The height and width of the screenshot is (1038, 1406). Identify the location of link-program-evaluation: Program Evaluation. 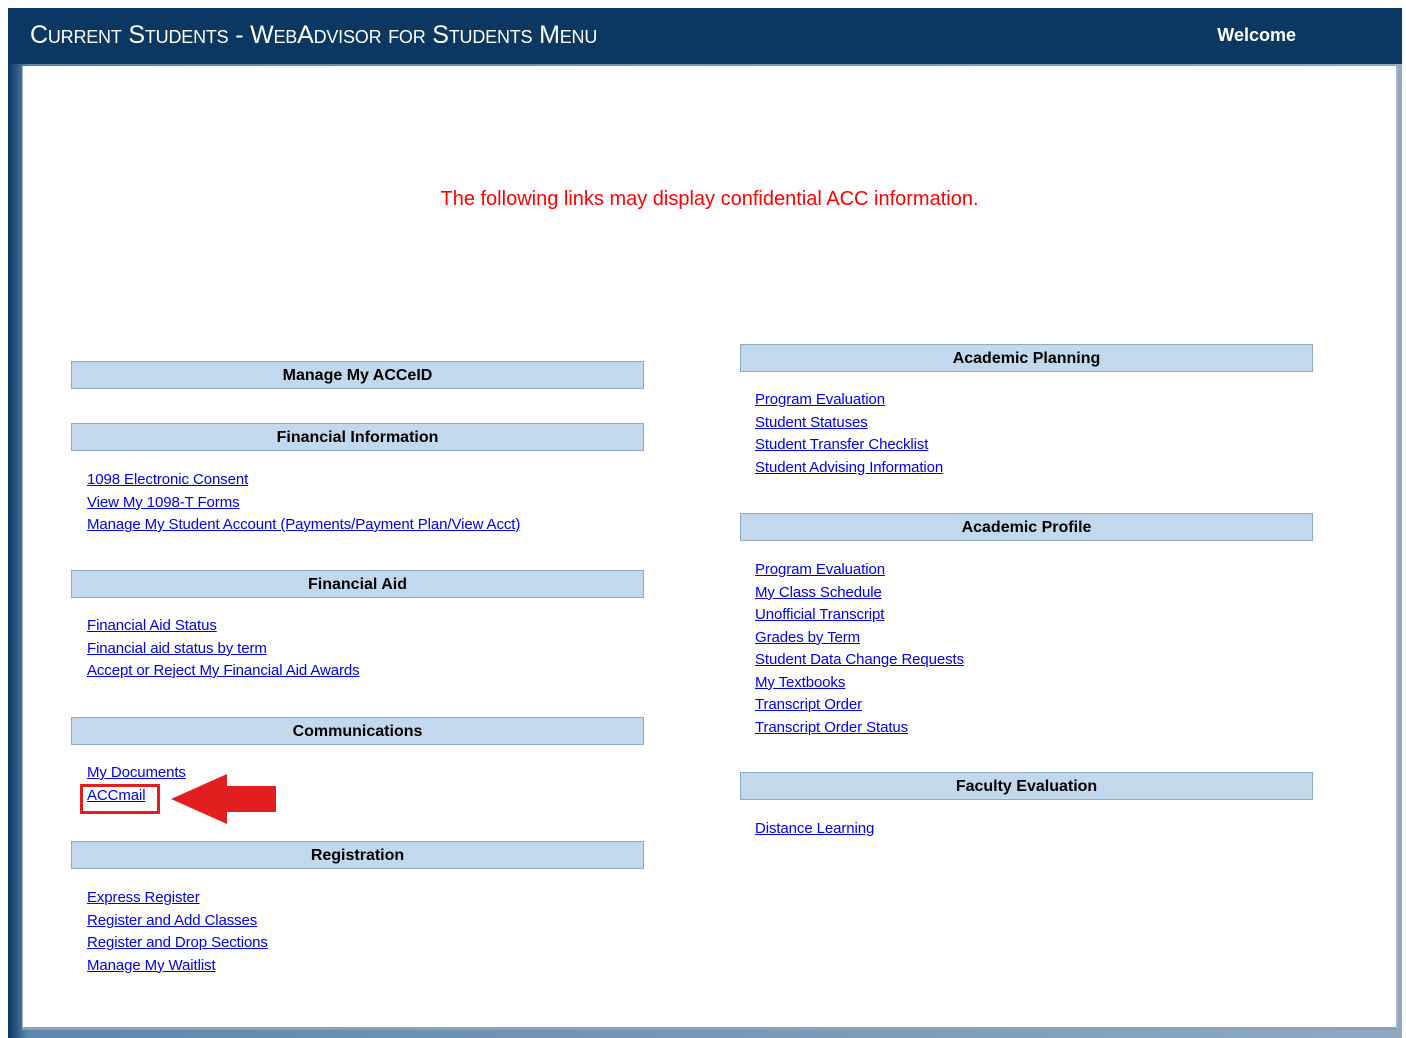
(820, 399).